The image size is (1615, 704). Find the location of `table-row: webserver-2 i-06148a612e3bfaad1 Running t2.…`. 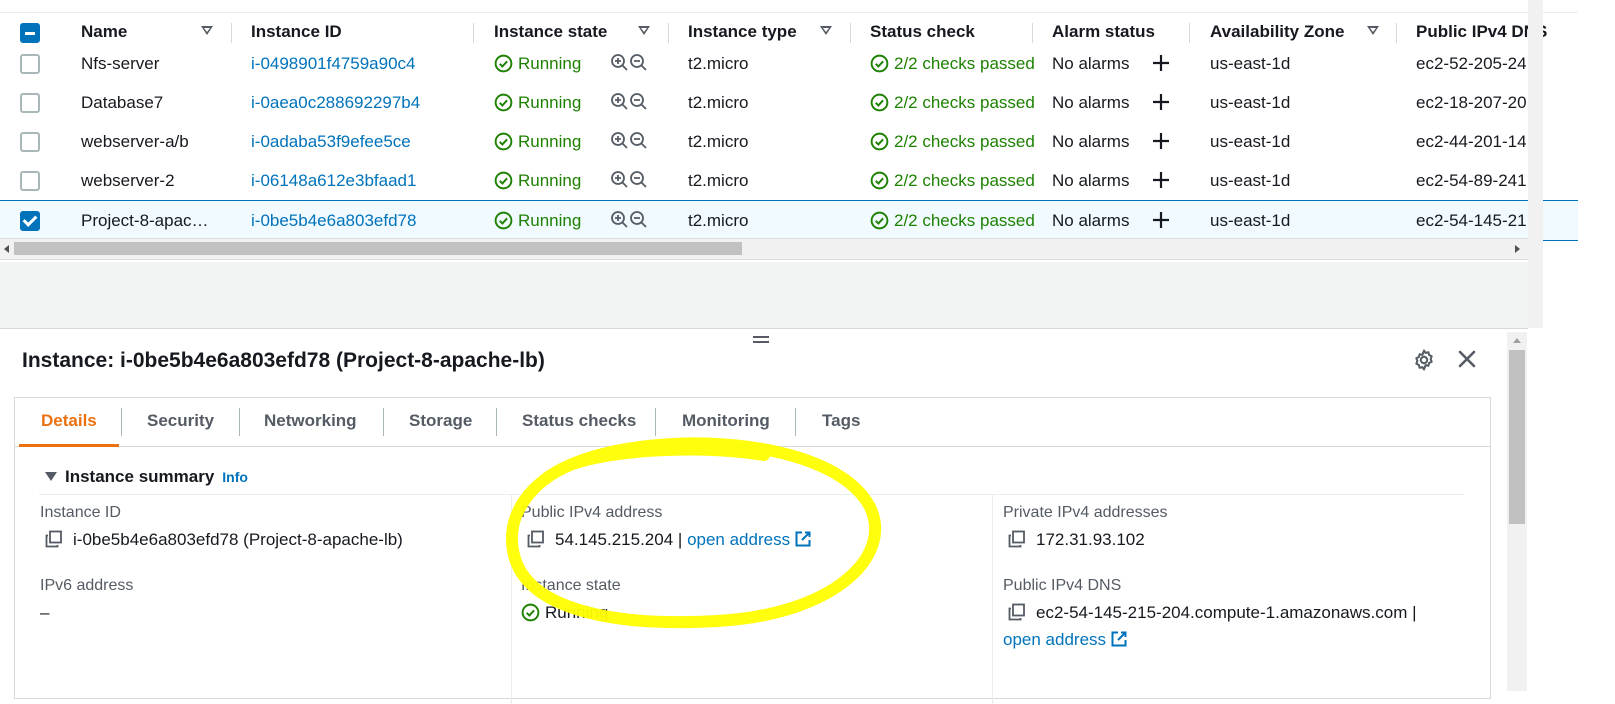

table-row: webserver-2 i-06148a612e3bfaad1 Running t2.… is located at coordinates (789, 181).